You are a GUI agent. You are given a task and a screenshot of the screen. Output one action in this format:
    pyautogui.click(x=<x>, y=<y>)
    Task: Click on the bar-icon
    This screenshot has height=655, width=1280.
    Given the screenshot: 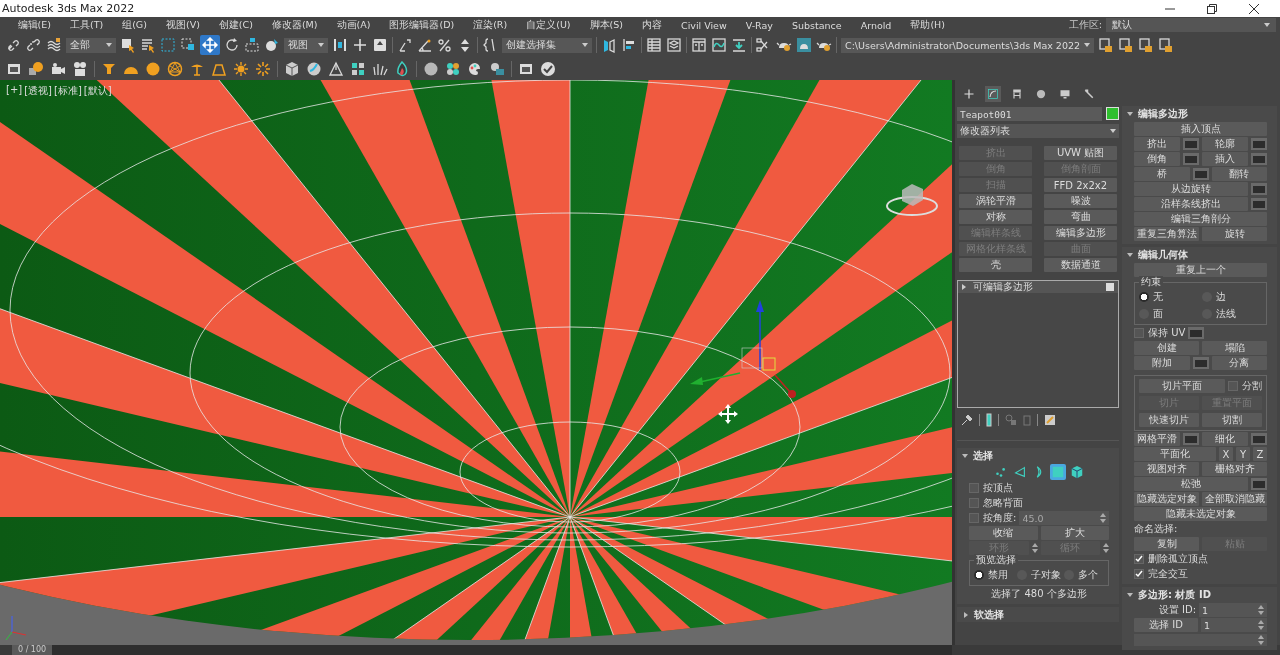 What is the action you would take?
    pyautogui.click(x=989, y=420)
    